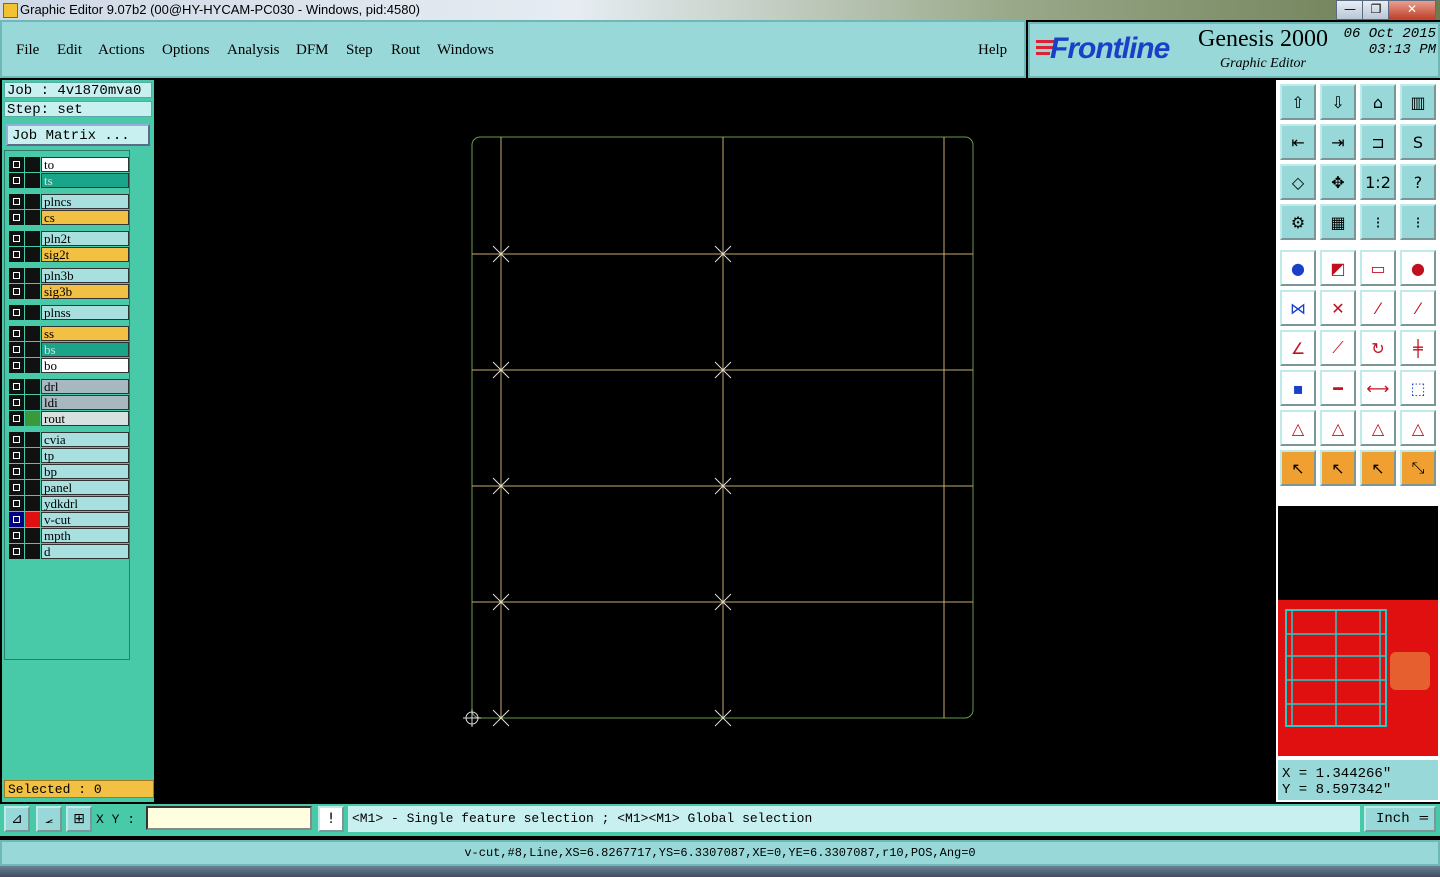 Image resolution: width=1440 pixels, height=877 pixels. I want to click on snap-red-icon: ⁝, so click(1378, 222).